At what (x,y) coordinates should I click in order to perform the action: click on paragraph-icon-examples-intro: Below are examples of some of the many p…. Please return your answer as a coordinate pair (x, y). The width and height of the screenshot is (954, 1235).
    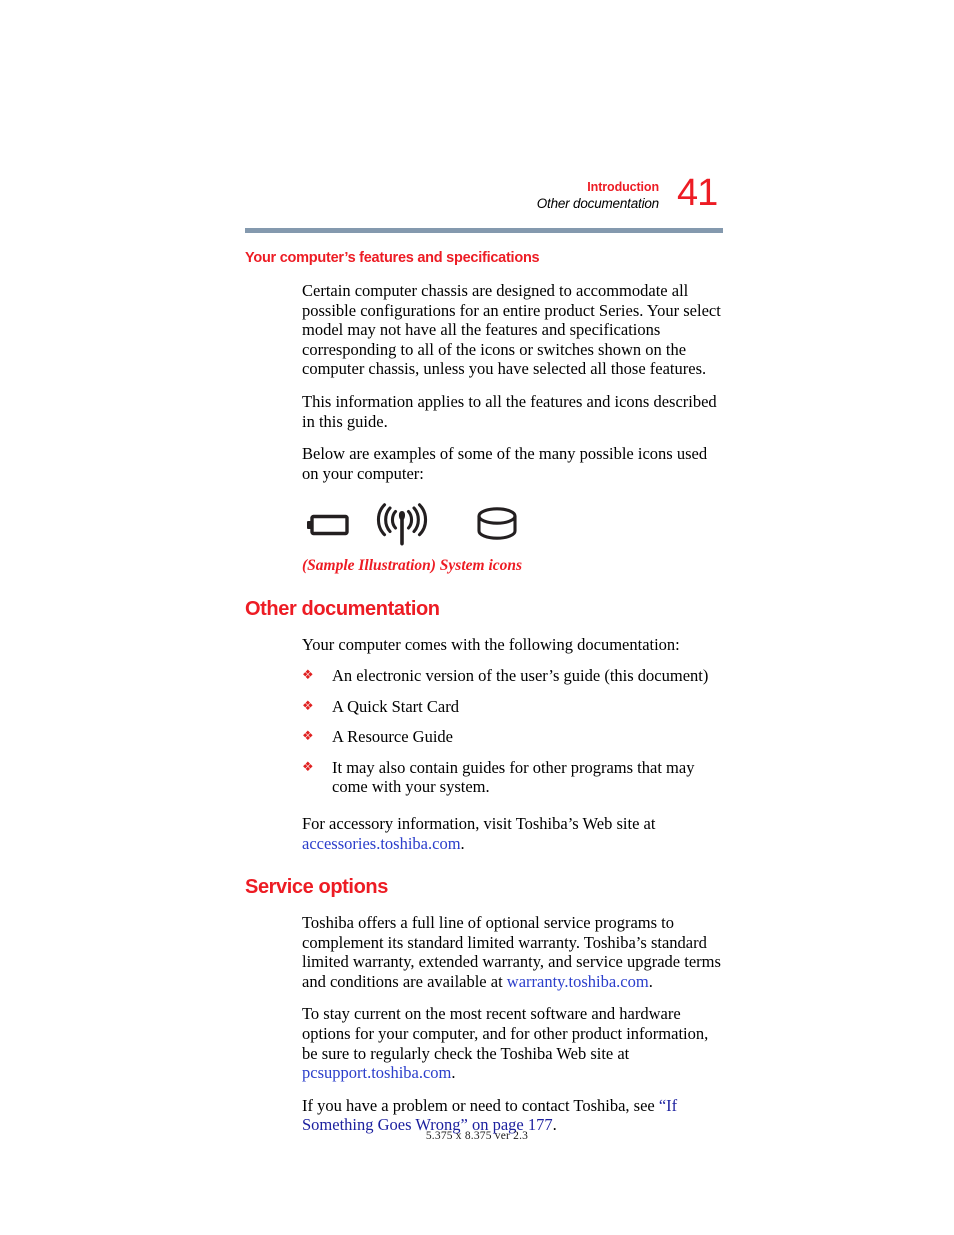
    Looking at the image, I should click on (505, 463).